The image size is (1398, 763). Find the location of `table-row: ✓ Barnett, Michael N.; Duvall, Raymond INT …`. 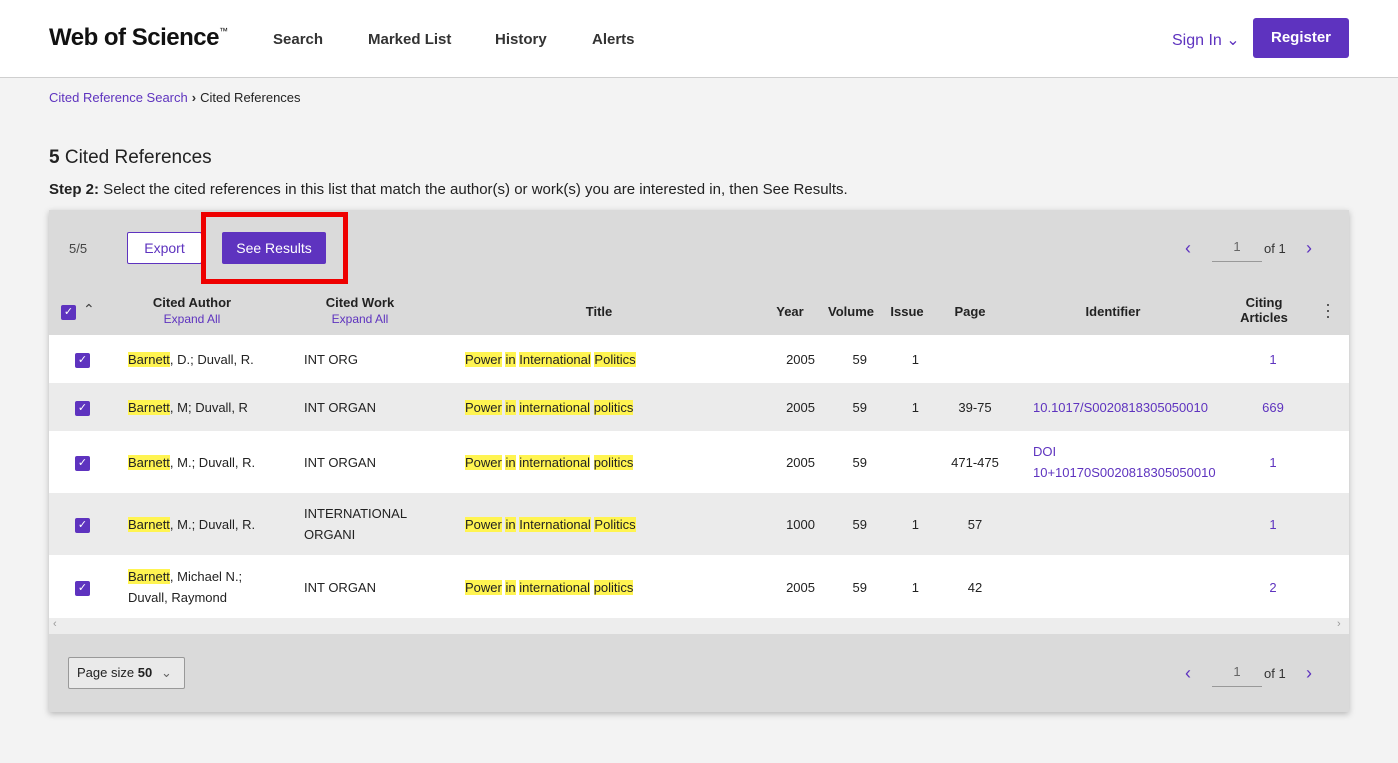

table-row: ✓ Barnett, Michael N.; Duvall, Raymond INT … is located at coordinates (699, 586).